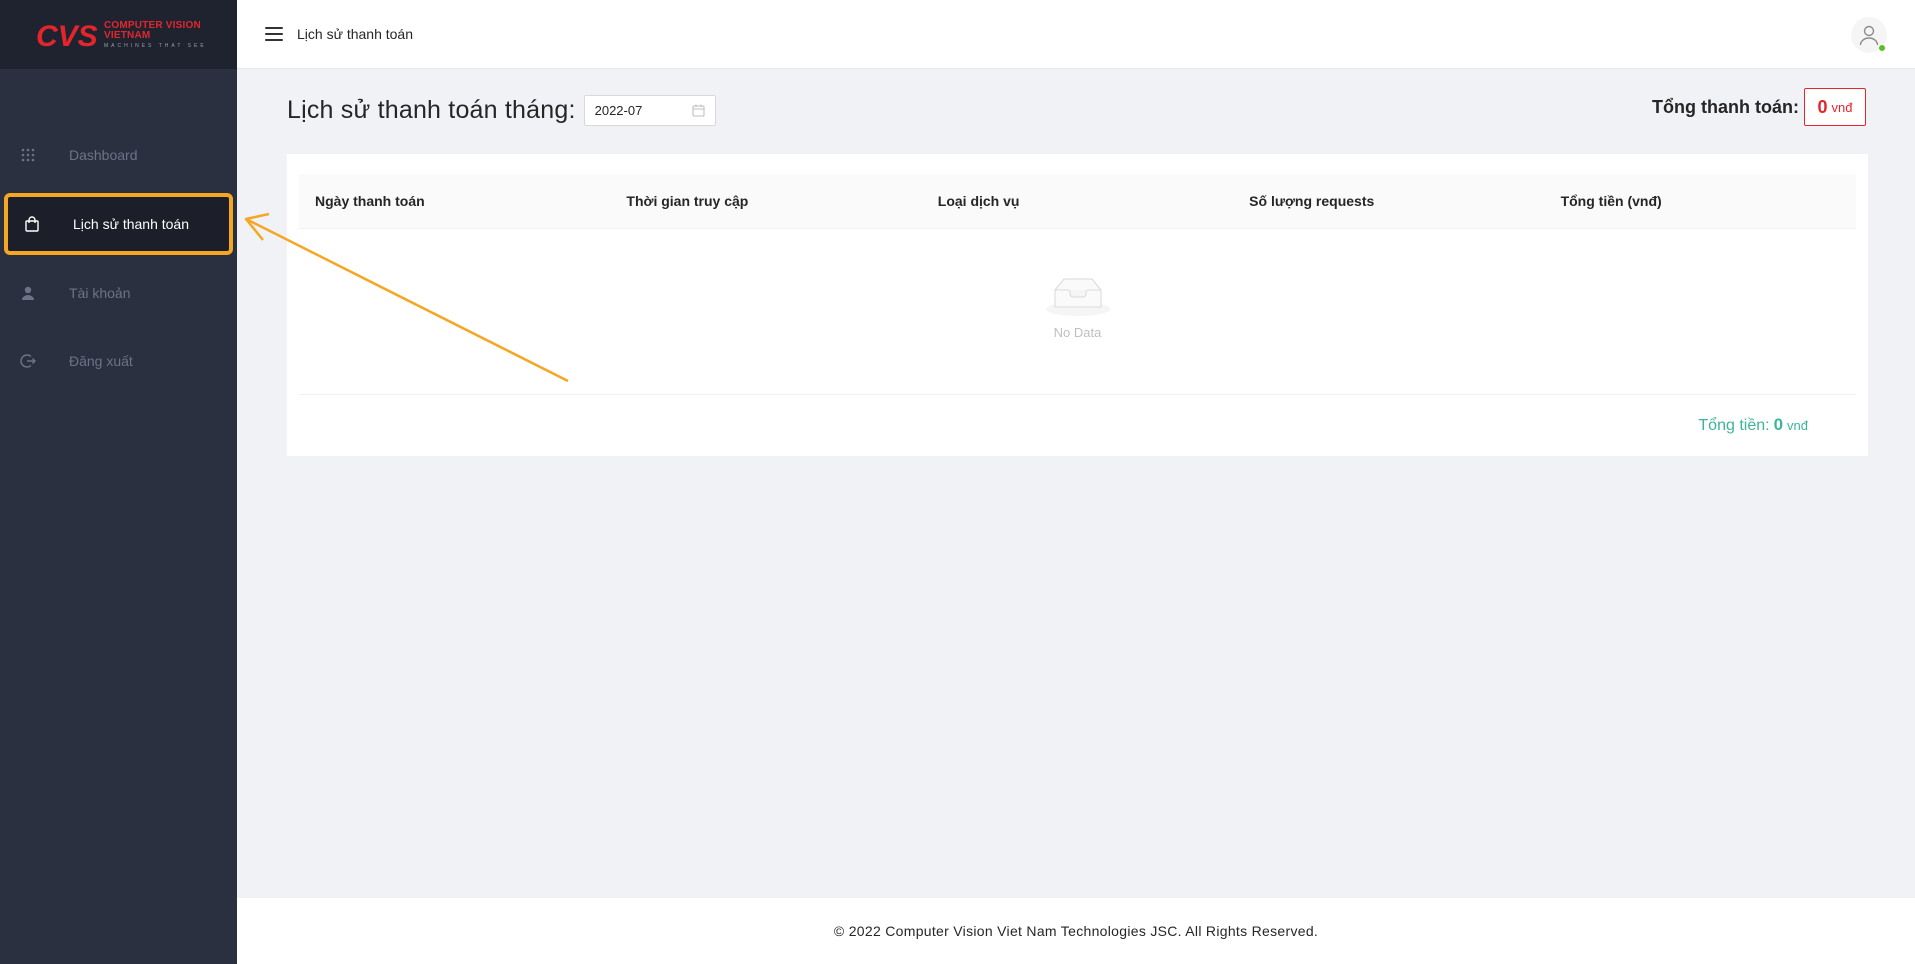 The image size is (1915, 964). I want to click on sidebar-item-payment-history: Lịch sử thanh toán, so click(118, 224).